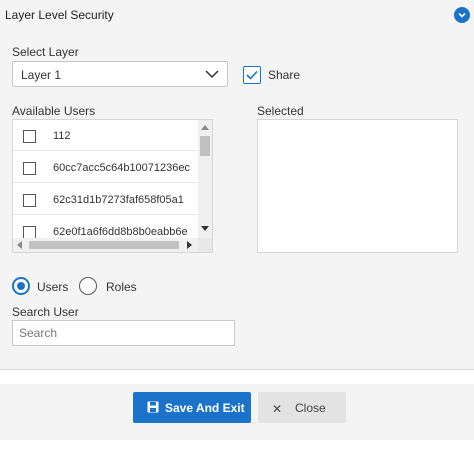 Image resolution: width=474 pixels, height=450 pixels. I want to click on roles-radio, so click(88, 286).